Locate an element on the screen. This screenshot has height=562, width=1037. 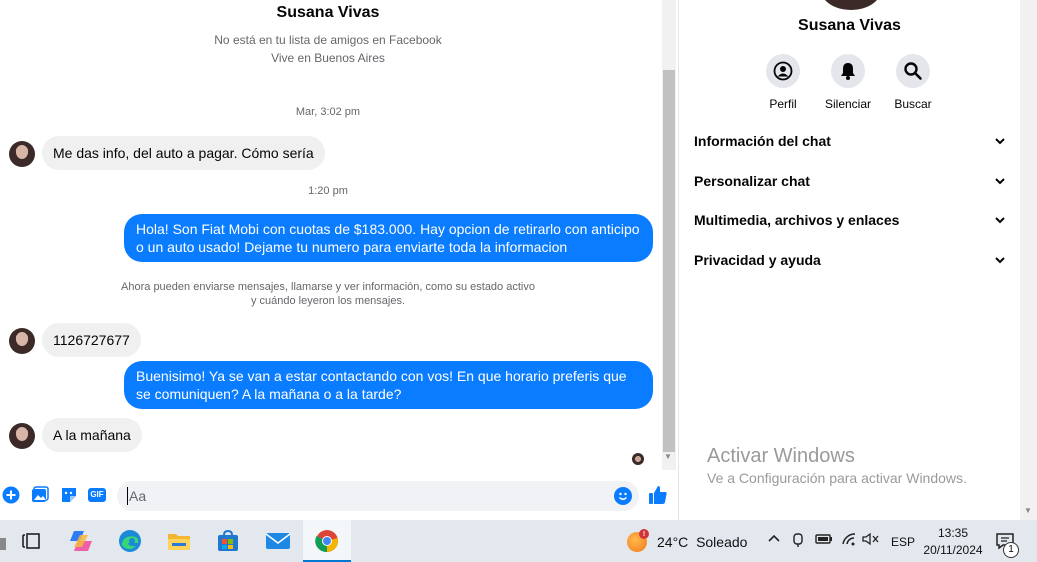
message-incoming: A la mañana is located at coordinates (92, 435).